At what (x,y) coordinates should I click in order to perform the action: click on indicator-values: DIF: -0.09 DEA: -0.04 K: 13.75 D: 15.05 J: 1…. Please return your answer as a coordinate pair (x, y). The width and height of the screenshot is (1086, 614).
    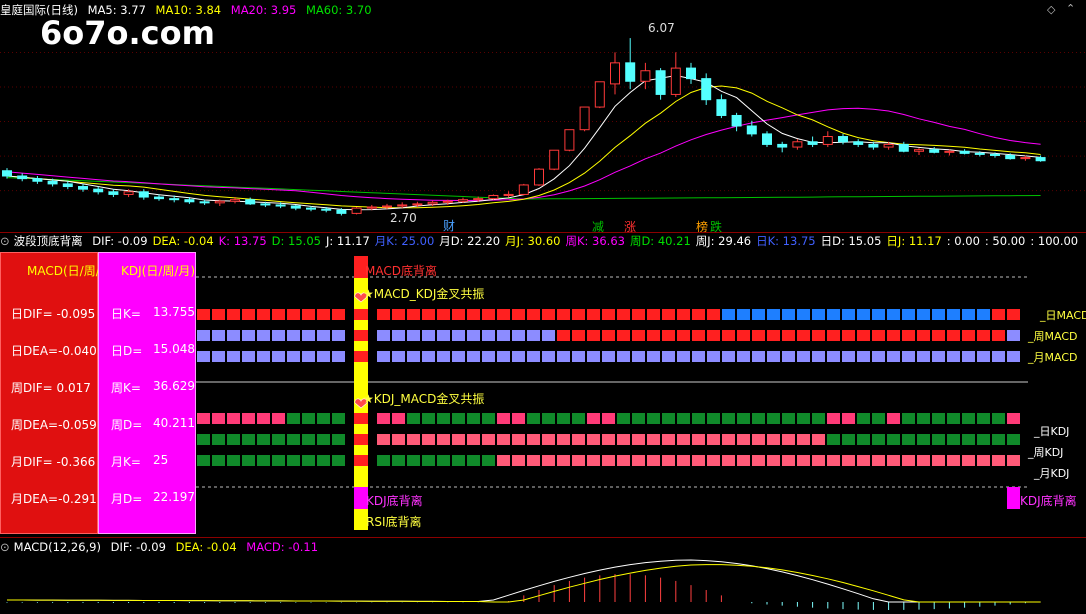
    Looking at the image, I should click on (587, 241).